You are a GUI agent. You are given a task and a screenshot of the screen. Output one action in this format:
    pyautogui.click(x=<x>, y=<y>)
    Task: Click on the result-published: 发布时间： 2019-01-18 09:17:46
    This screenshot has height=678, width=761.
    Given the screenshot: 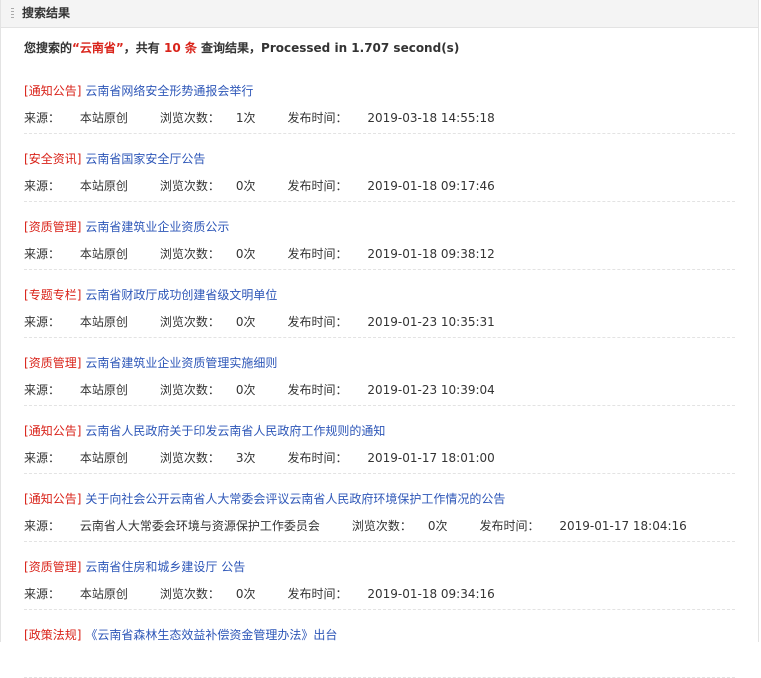 What is the action you would take?
    pyautogui.click(x=391, y=186)
    